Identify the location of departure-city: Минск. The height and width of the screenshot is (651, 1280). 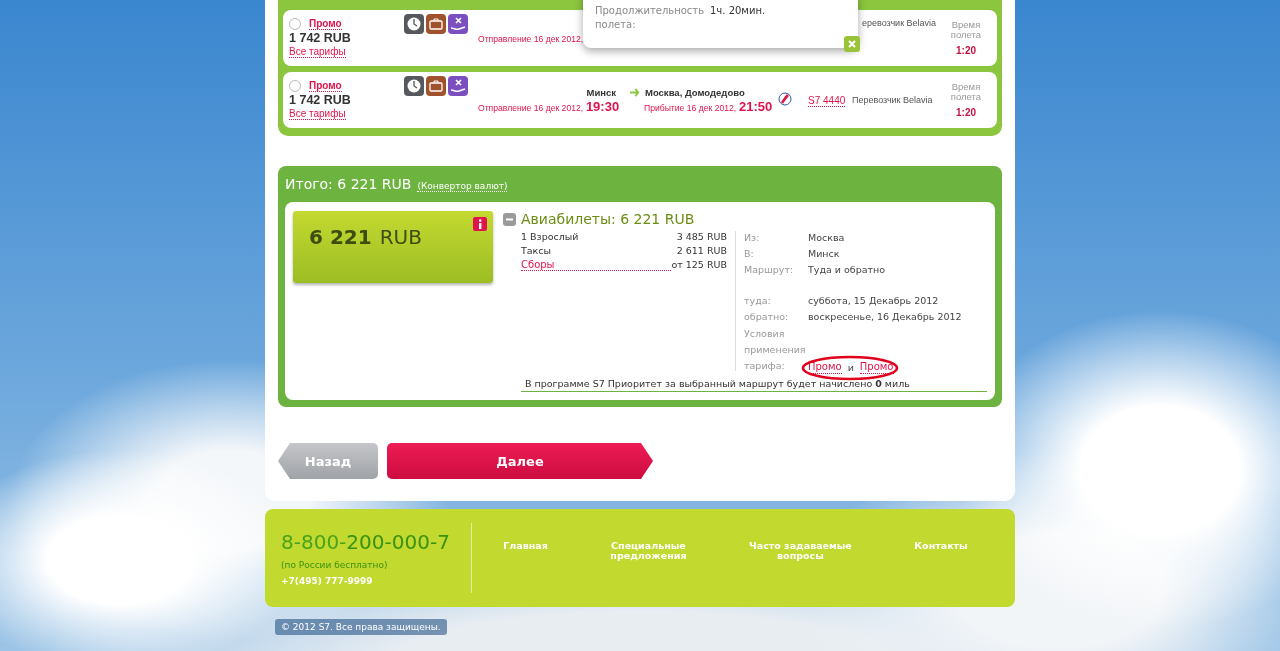
(601, 92).